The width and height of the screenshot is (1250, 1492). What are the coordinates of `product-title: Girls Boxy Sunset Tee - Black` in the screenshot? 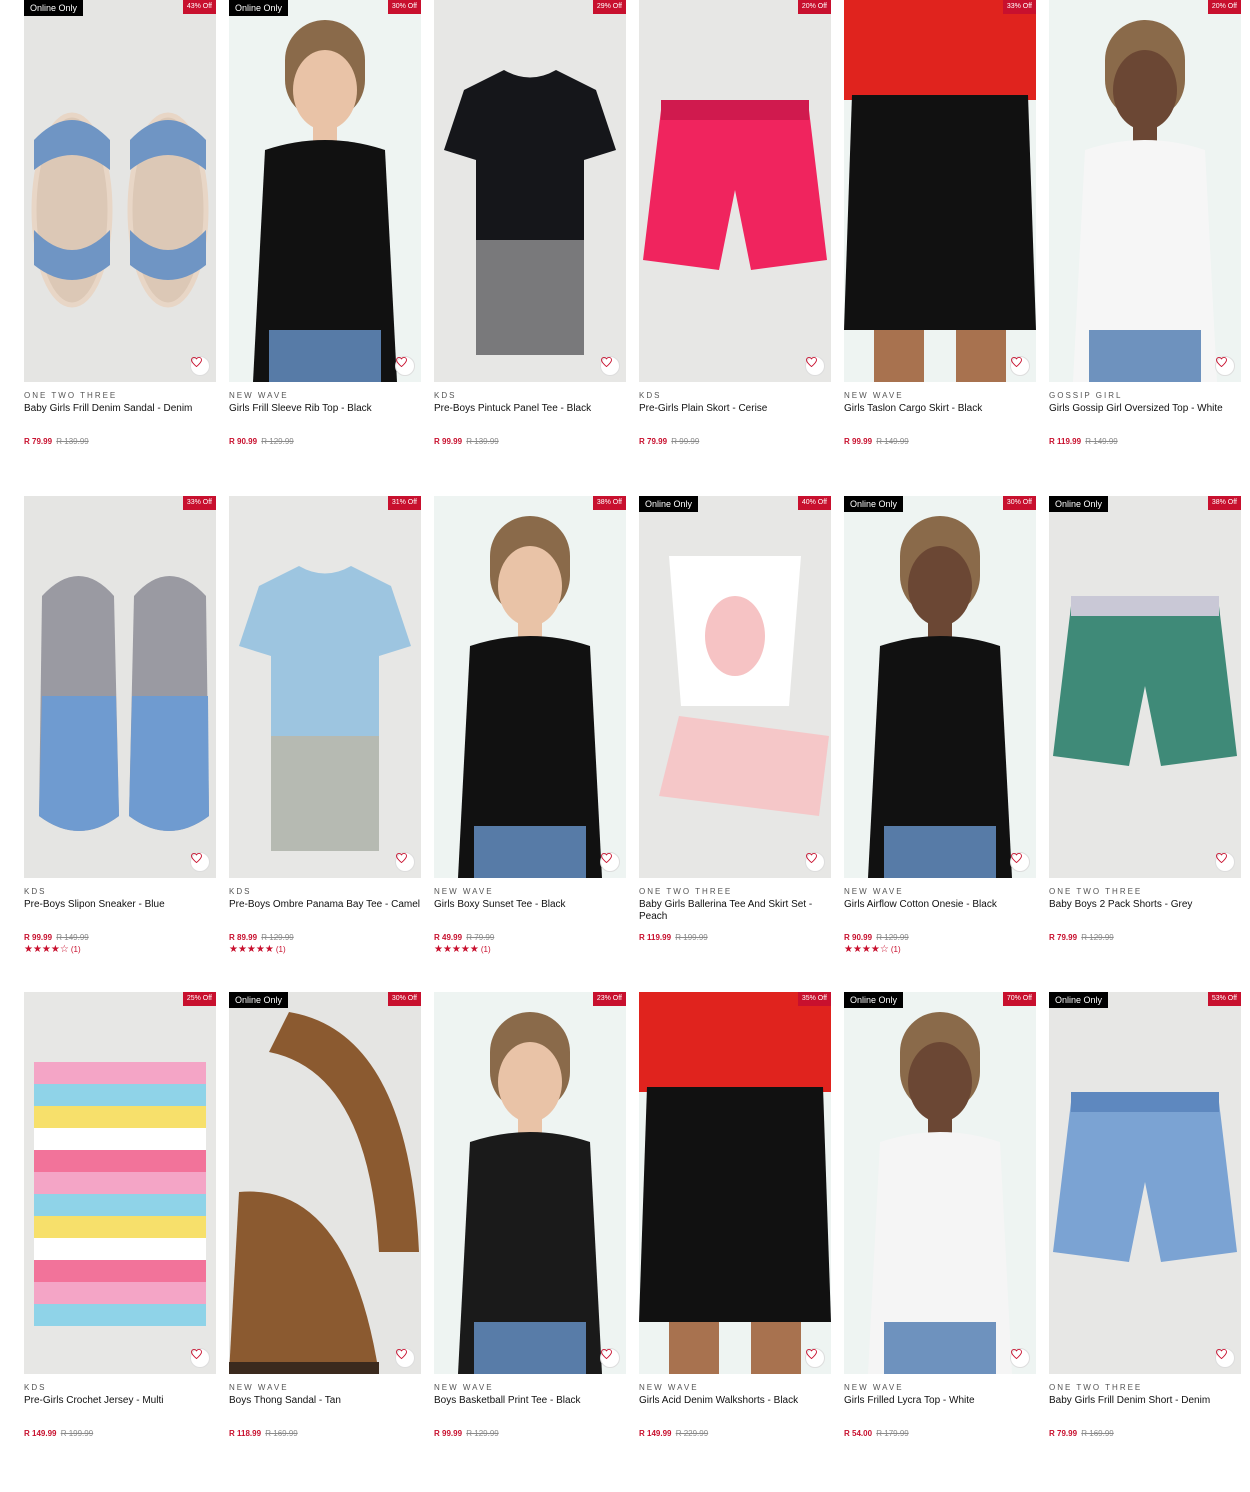 It's located at (530, 911).